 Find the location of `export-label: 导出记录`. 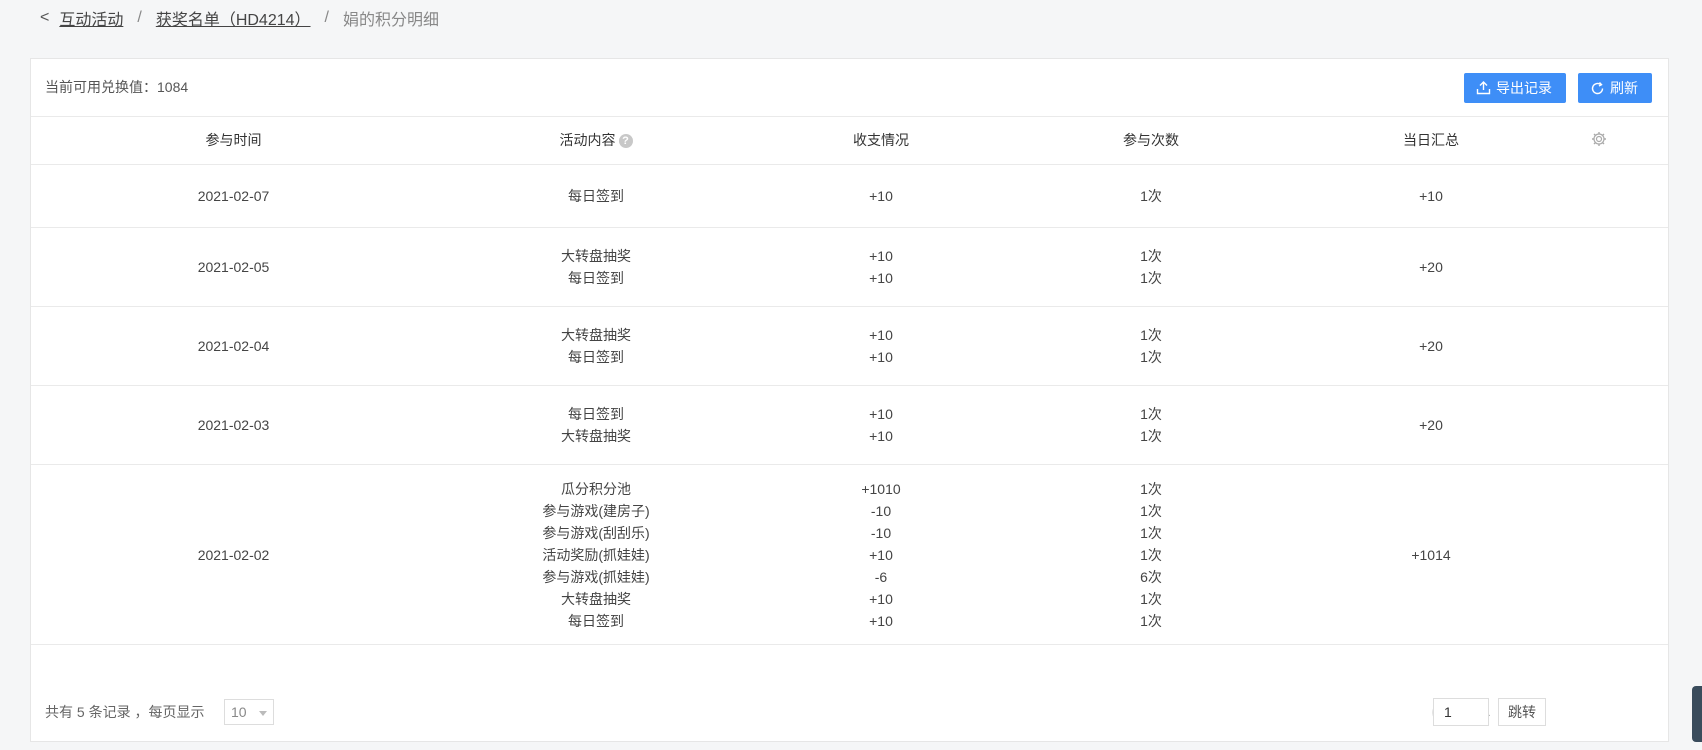

export-label: 导出记录 is located at coordinates (1524, 88).